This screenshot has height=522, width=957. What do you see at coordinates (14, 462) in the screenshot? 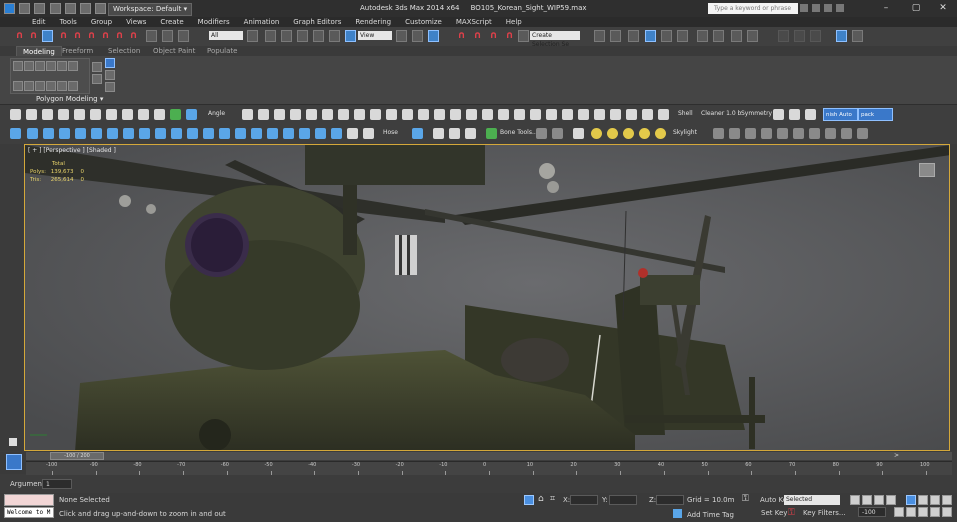
I see `mini-curve-editor-icon` at bounding box center [14, 462].